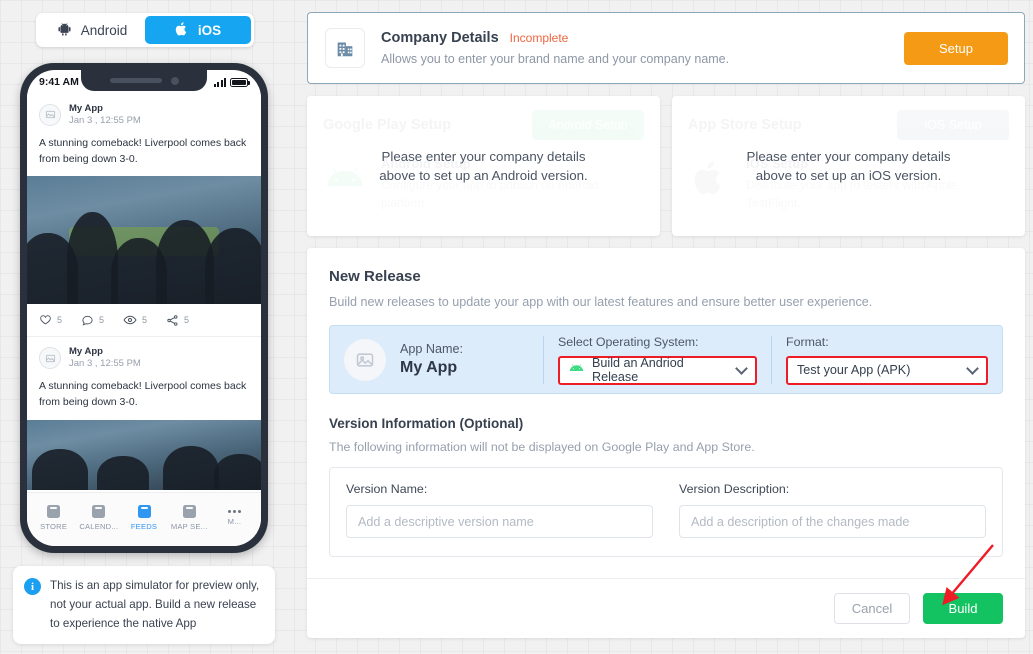 This screenshot has height=654, width=1033. What do you see at coordinates (365, 359) in the screenshot?
I see `image-placeholder-icon` at bounding box center [365, 359].